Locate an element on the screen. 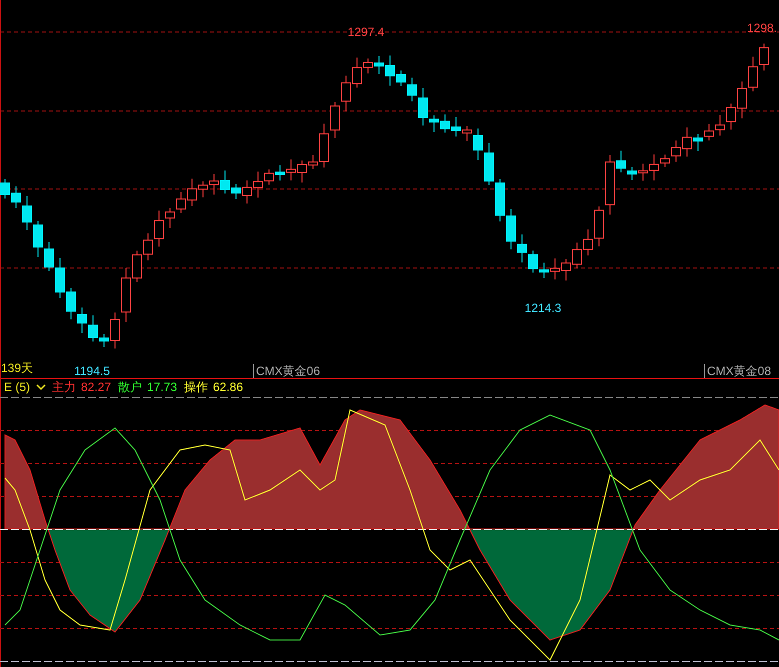  caret-icon is located at coordinates (41, 387).